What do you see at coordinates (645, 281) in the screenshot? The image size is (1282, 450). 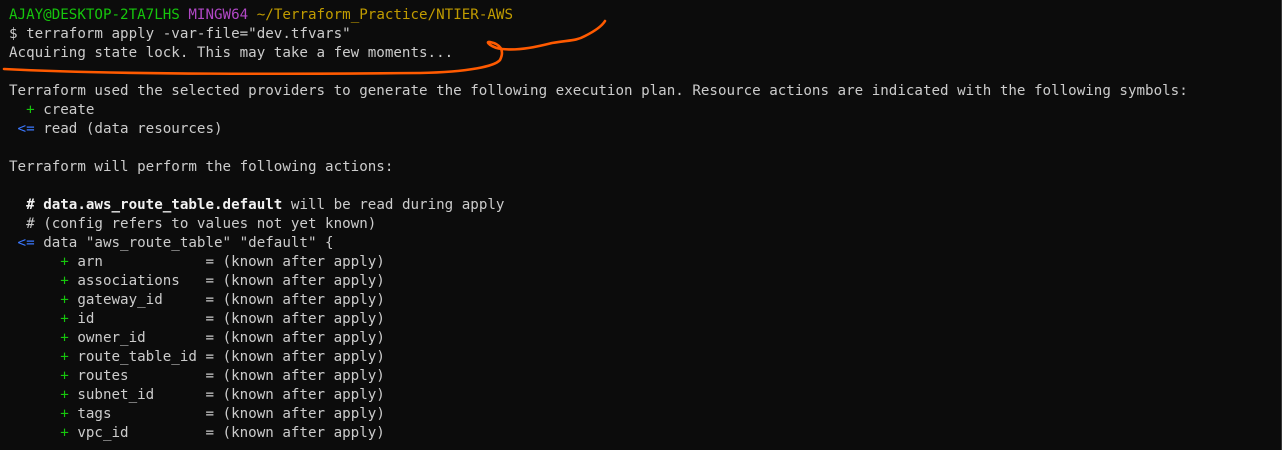 I see `attribute-row-associations: + associations = (known after apply)` at bounding box center [645, 281].